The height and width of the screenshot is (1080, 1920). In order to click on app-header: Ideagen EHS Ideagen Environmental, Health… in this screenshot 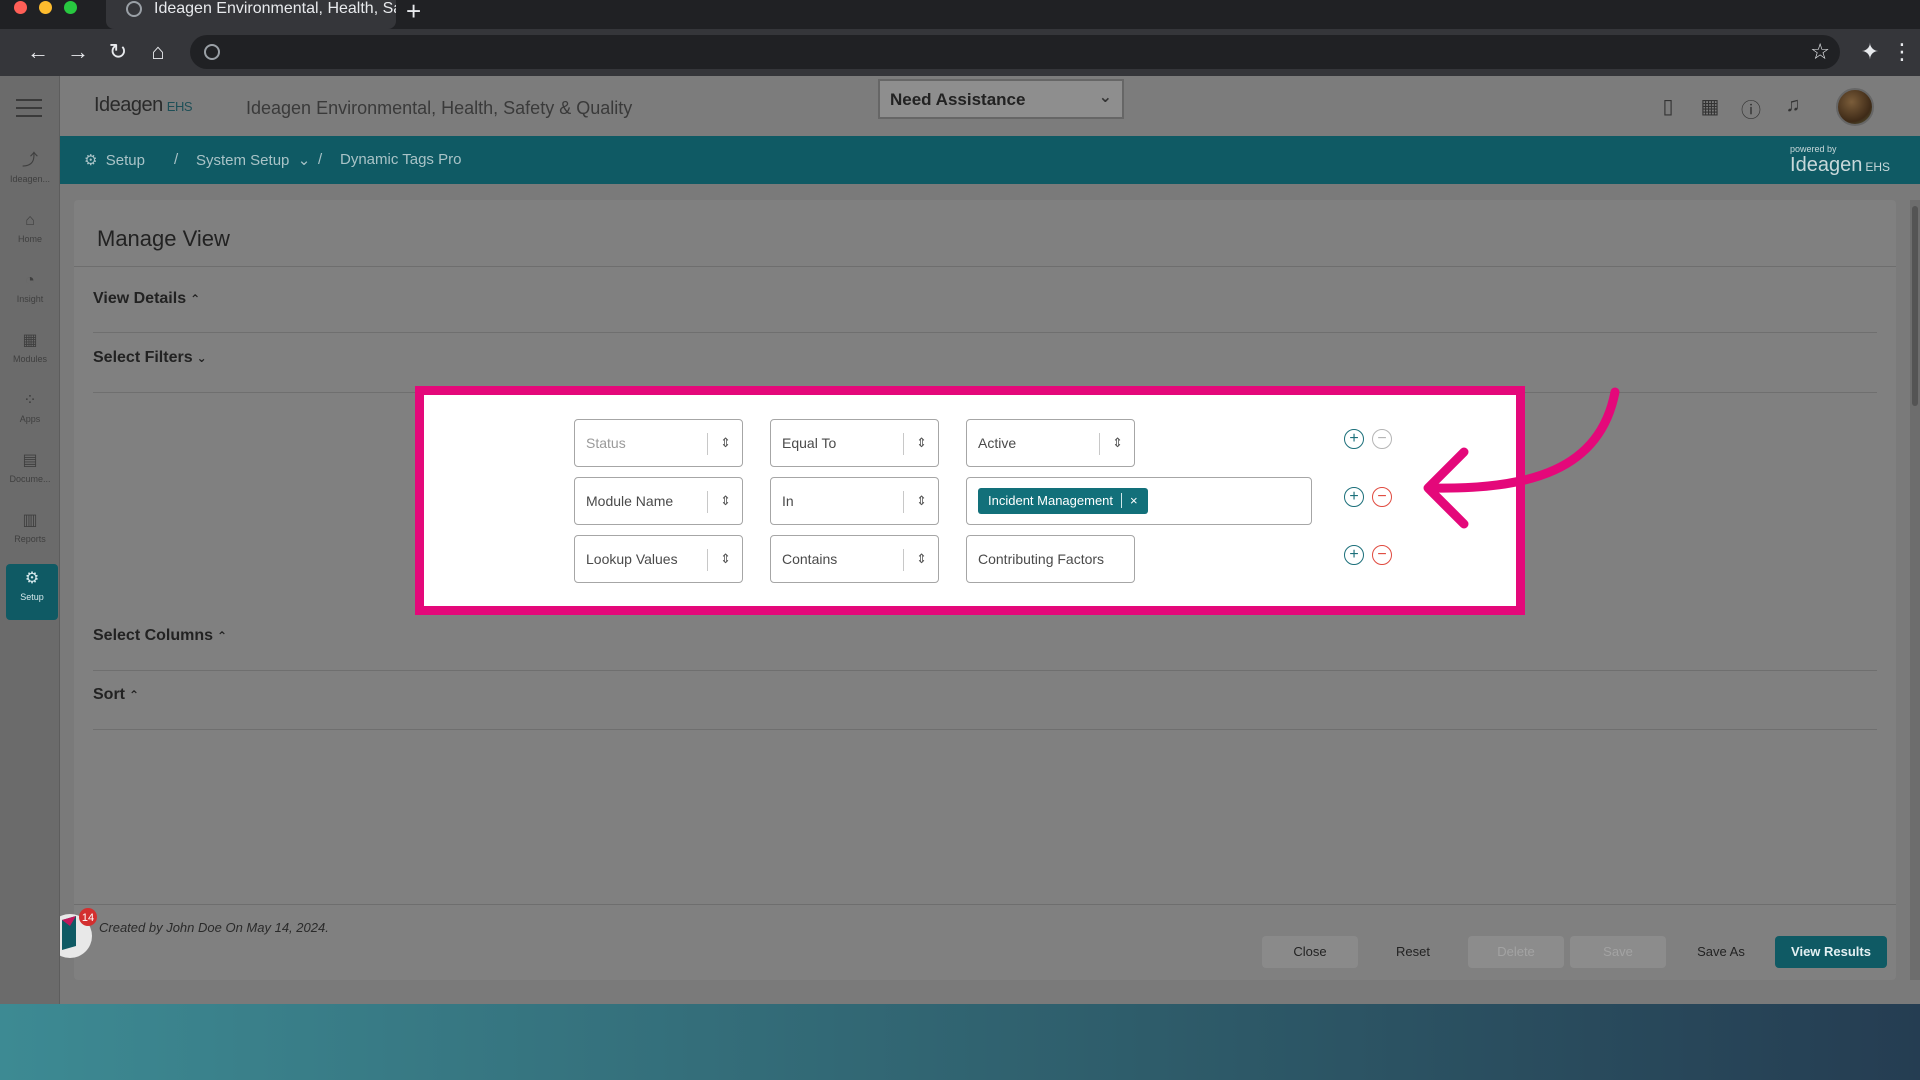, I will do `click(990, 106)`.